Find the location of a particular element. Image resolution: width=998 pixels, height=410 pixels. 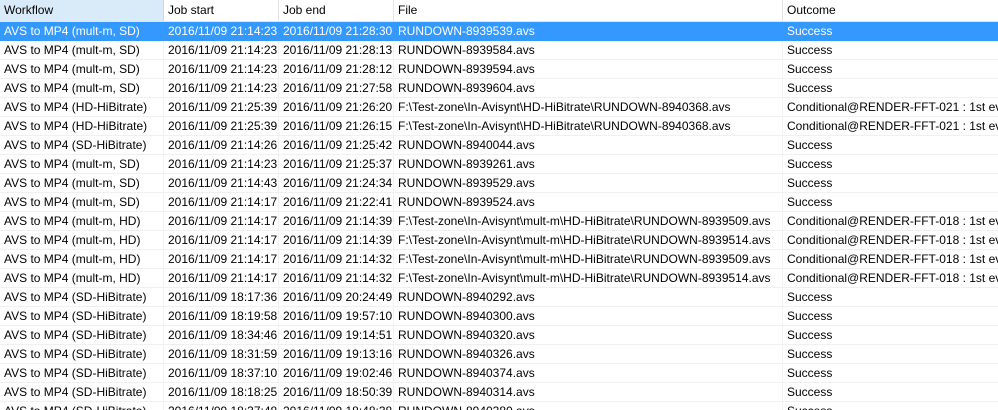

cell-file: RUNDOWN-8940320.avs is located at coordinates (588, 335).